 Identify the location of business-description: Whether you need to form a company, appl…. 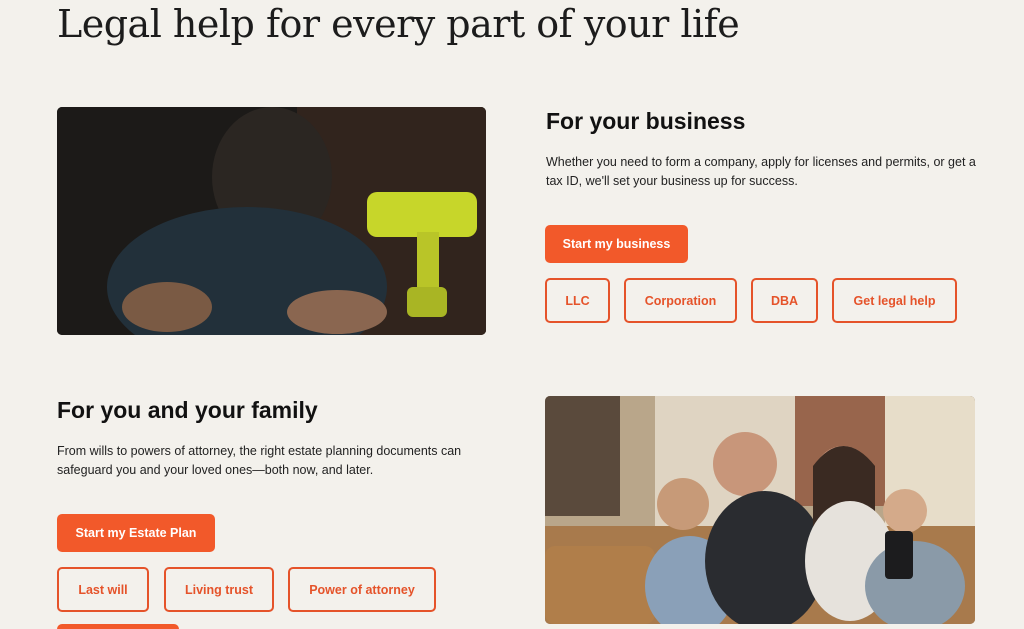
(761, 171).